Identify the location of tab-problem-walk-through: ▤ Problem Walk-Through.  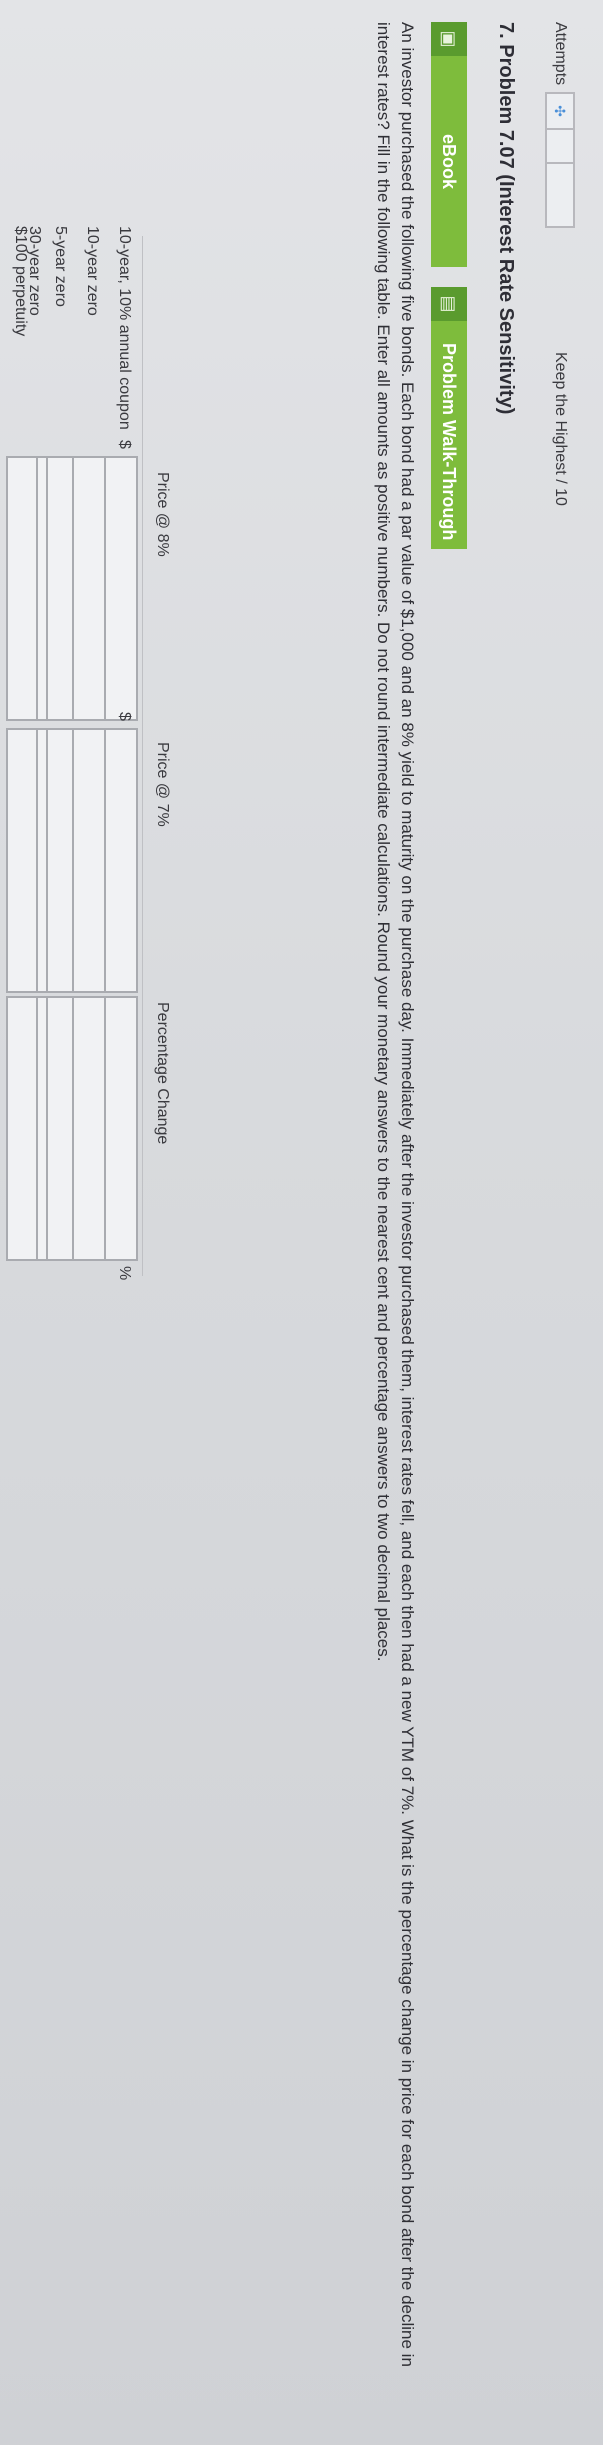
(449, 418).